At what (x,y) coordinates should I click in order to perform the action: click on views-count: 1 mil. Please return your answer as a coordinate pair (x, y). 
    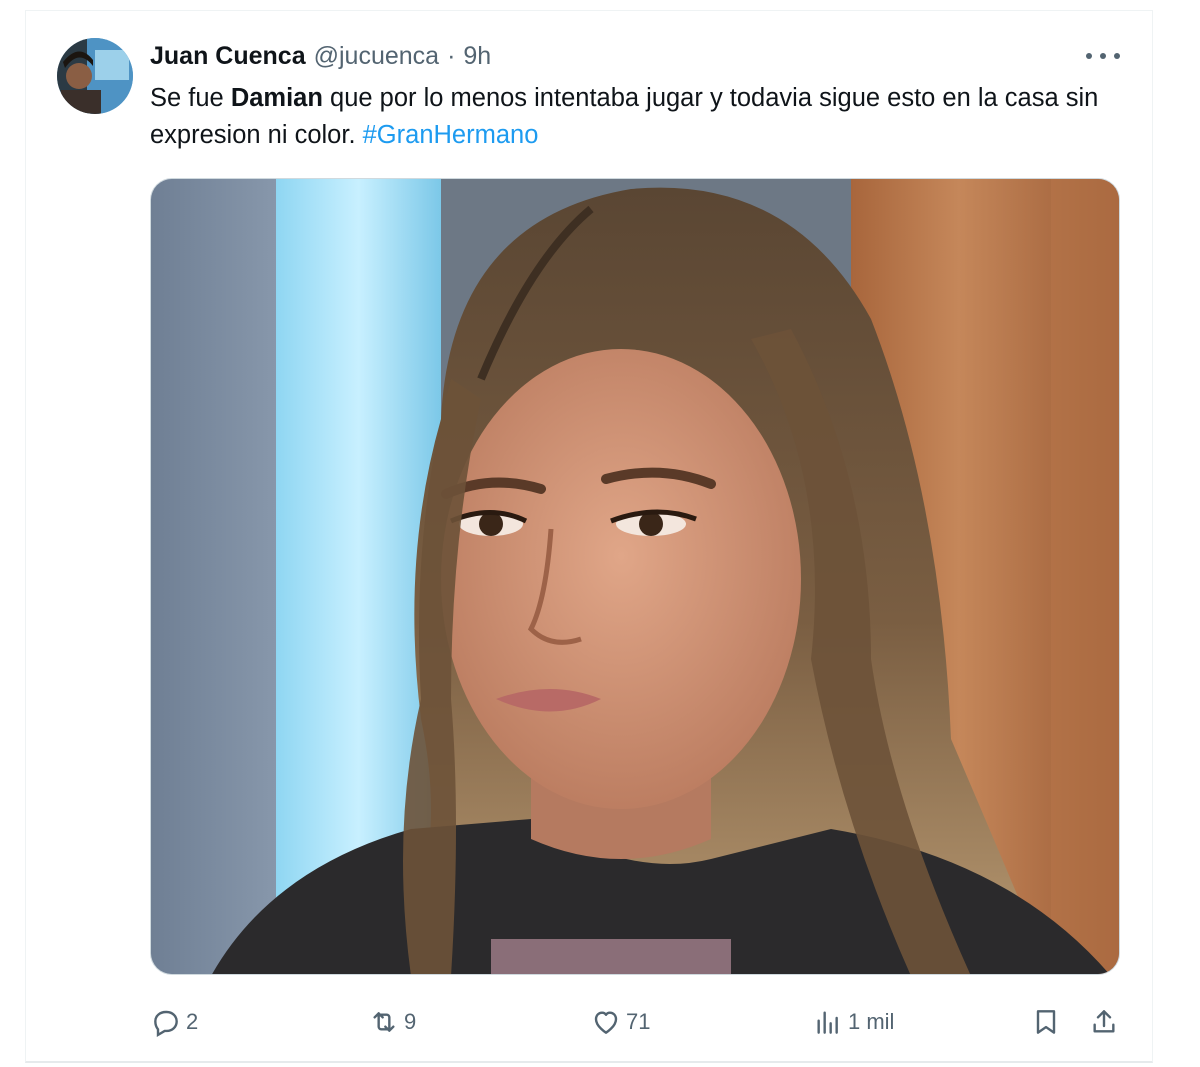
    Looking at the image, I should click on (871, 1021).